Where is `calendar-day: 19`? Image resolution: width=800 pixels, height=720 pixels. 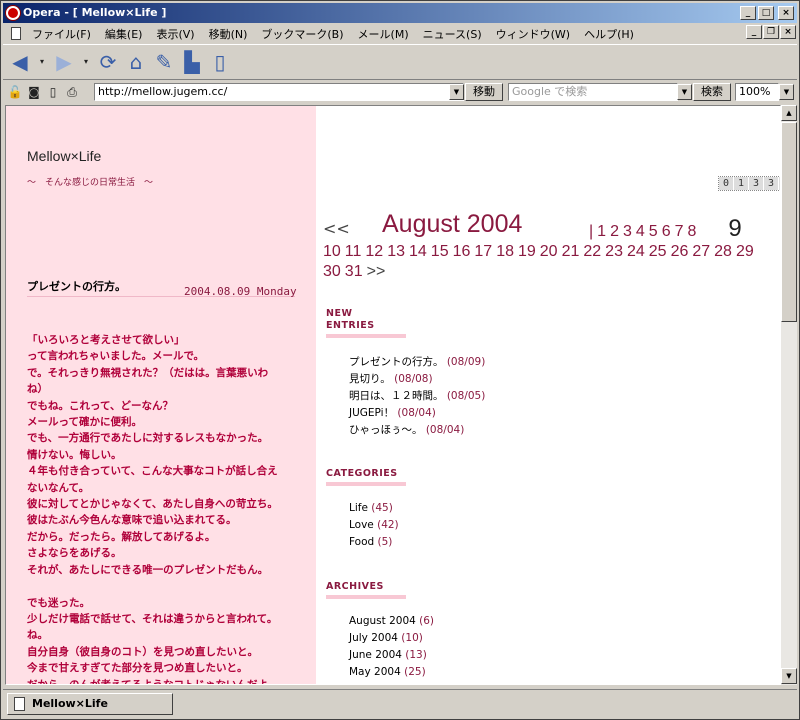
calendar-day: 19 is located at coordinates (527, 252).